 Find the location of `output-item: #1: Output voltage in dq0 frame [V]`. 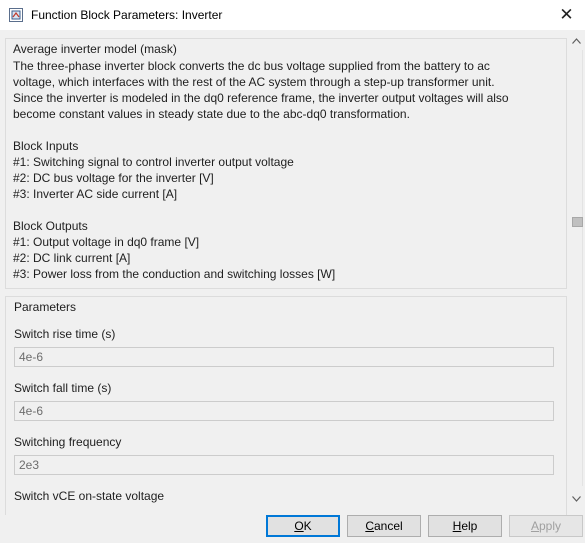

output-item: #1: Output voltage in dq0 frame [V] is located at coordinates (106, 242).